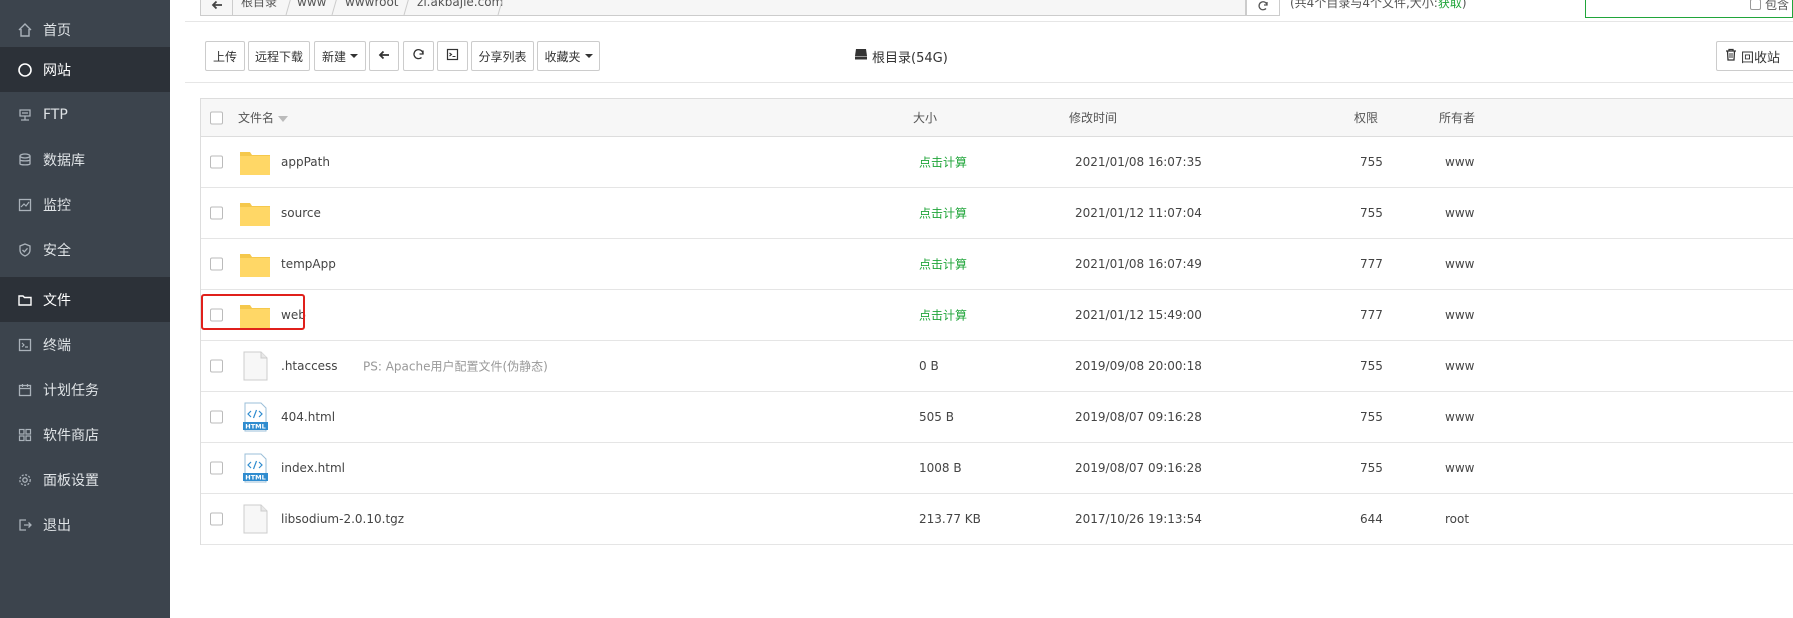 This screenshot has width=1793, height=618. Describe the element at coordinates (85, 524) in the screenshot. I see `sidebar-item-logout: 退出` at that location.